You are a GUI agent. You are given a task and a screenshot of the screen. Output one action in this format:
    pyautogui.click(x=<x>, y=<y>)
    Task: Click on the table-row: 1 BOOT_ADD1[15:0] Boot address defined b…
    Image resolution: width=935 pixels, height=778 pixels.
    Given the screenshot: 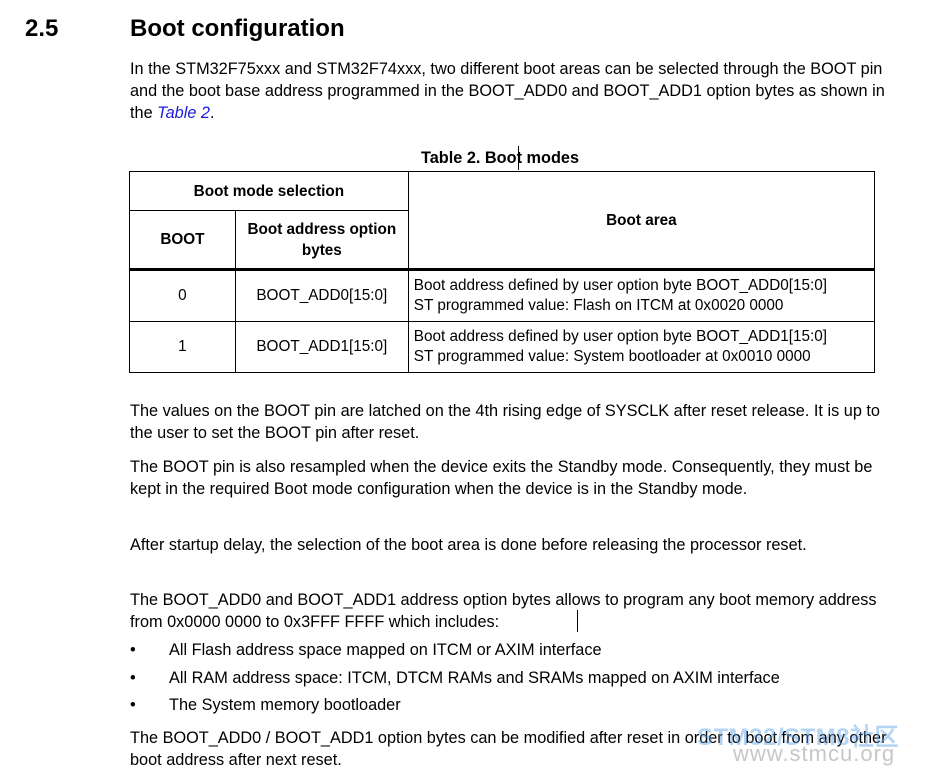 What is the action you would take?
    pyautogui.click(x=502, y=347)
    